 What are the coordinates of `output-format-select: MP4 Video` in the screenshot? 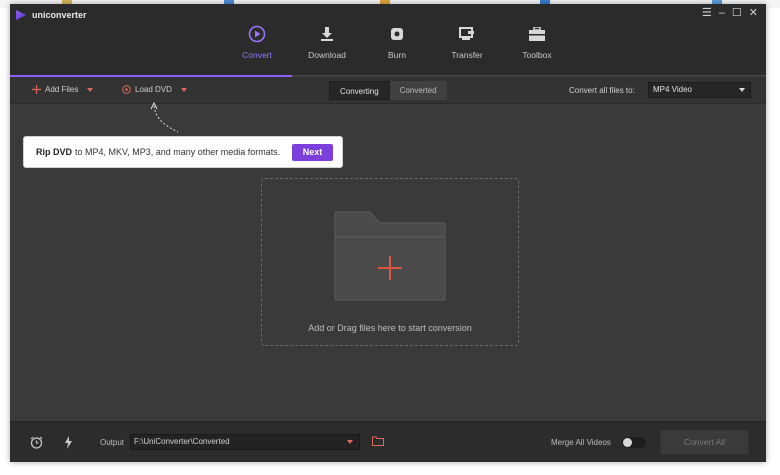 It's located at (699, 90).